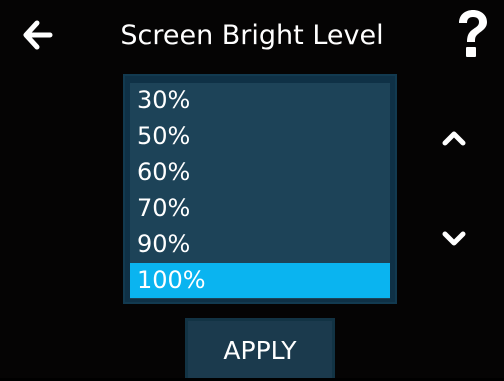 This screenshot has height=381, width=504. I want to click on help-button, so click(472, 34).